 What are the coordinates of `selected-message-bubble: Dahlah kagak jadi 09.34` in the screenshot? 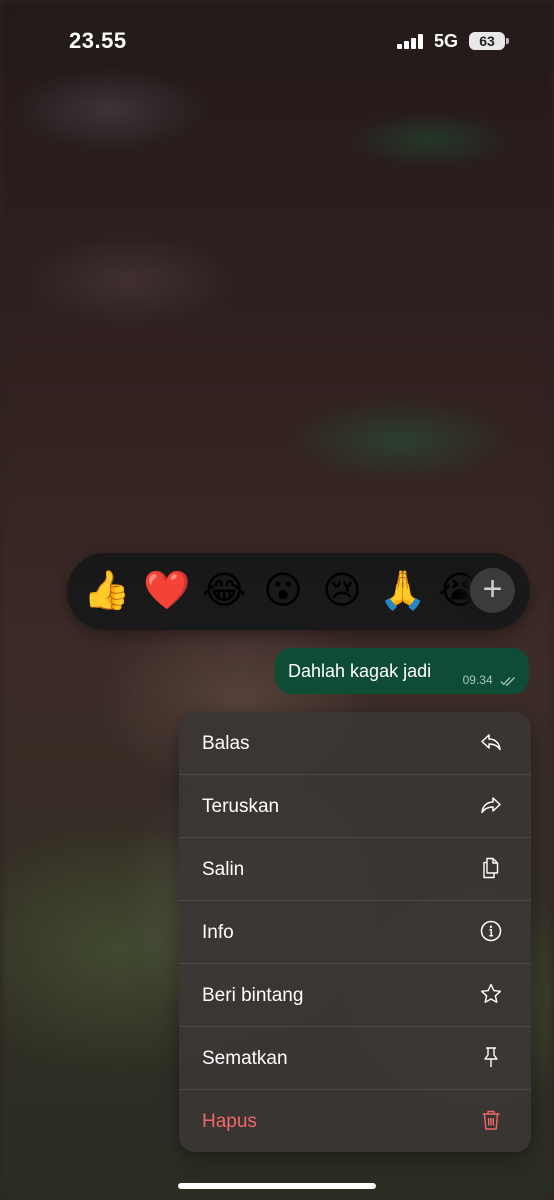 It's located at (402, 671).